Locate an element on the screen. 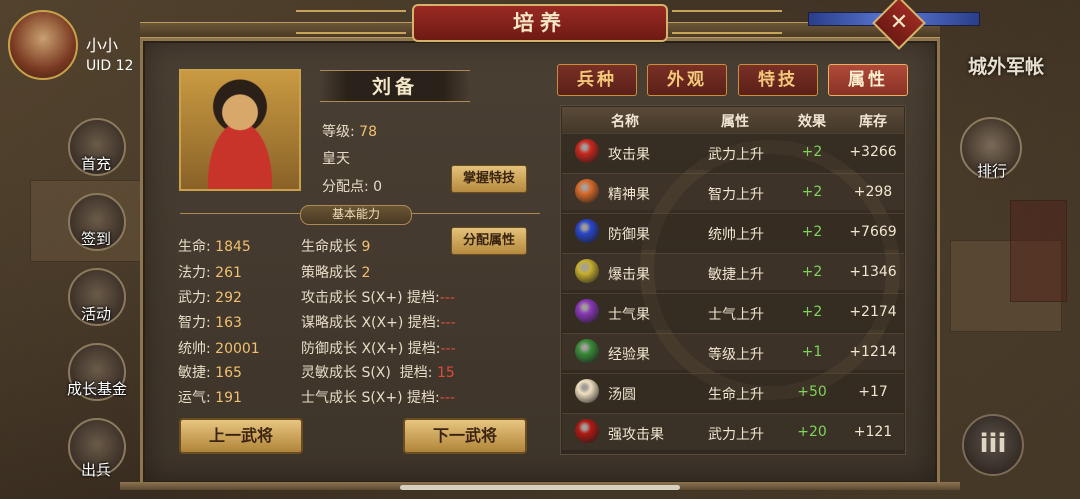 This screenshot has width=1080, height=499. basic-ability-label: 基本能力 is located at coordinates (356, 215).